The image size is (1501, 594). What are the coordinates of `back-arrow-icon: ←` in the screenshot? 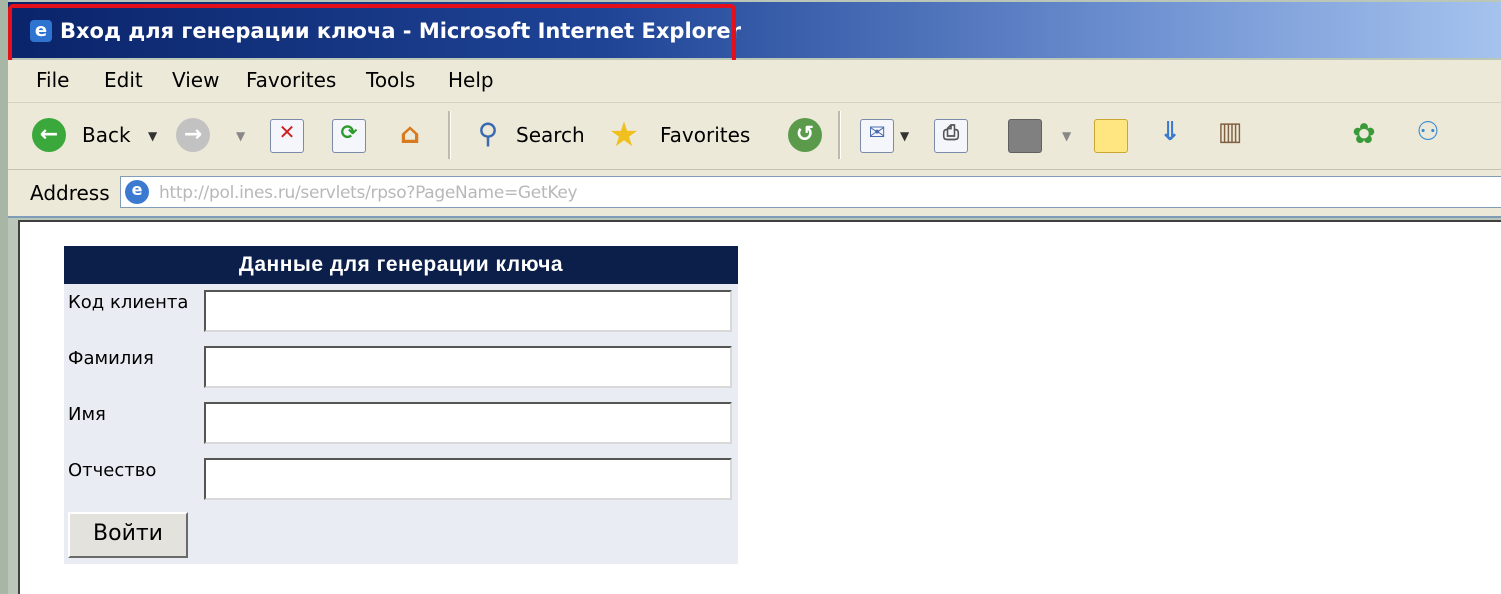 It's located at (49, 135).